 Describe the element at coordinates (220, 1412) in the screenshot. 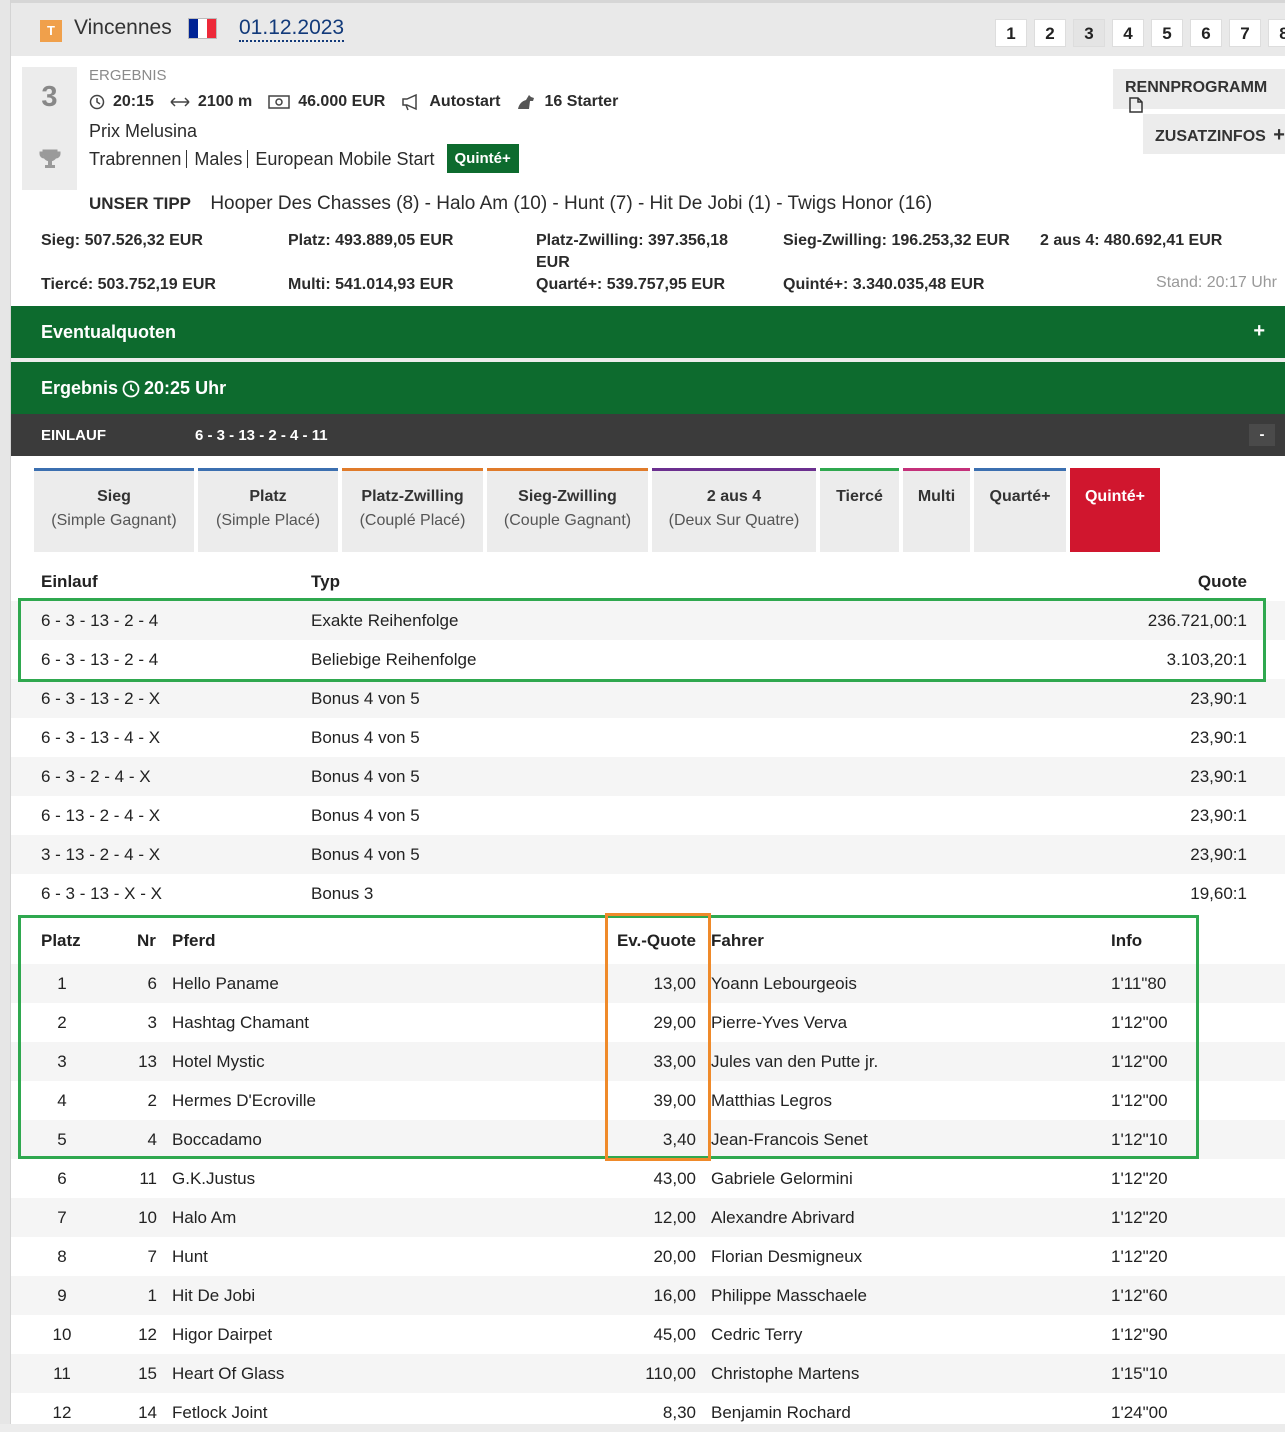

I see `result-cell-pferd: Fetlock Joint` at that location.